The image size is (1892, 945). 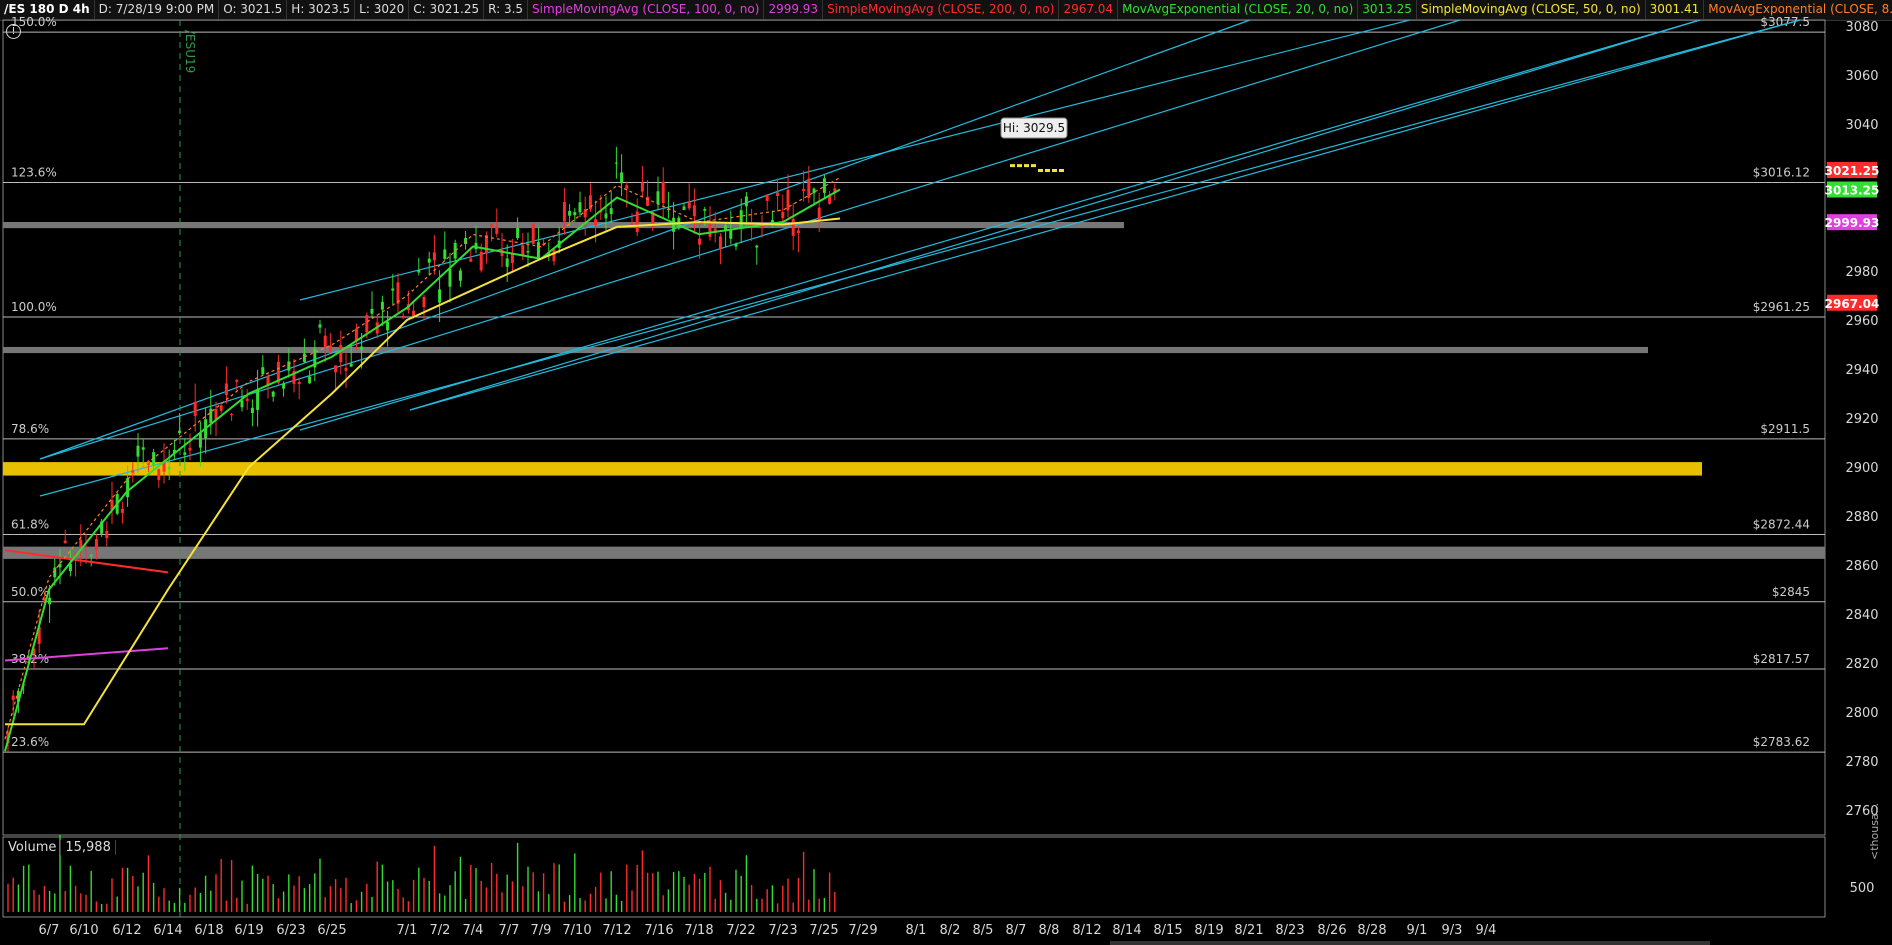 What do you see at coordinates (126, 930) in the screenshot?
I see `x-axis-tick-2: 6/12` at bounding box center [126, 930].